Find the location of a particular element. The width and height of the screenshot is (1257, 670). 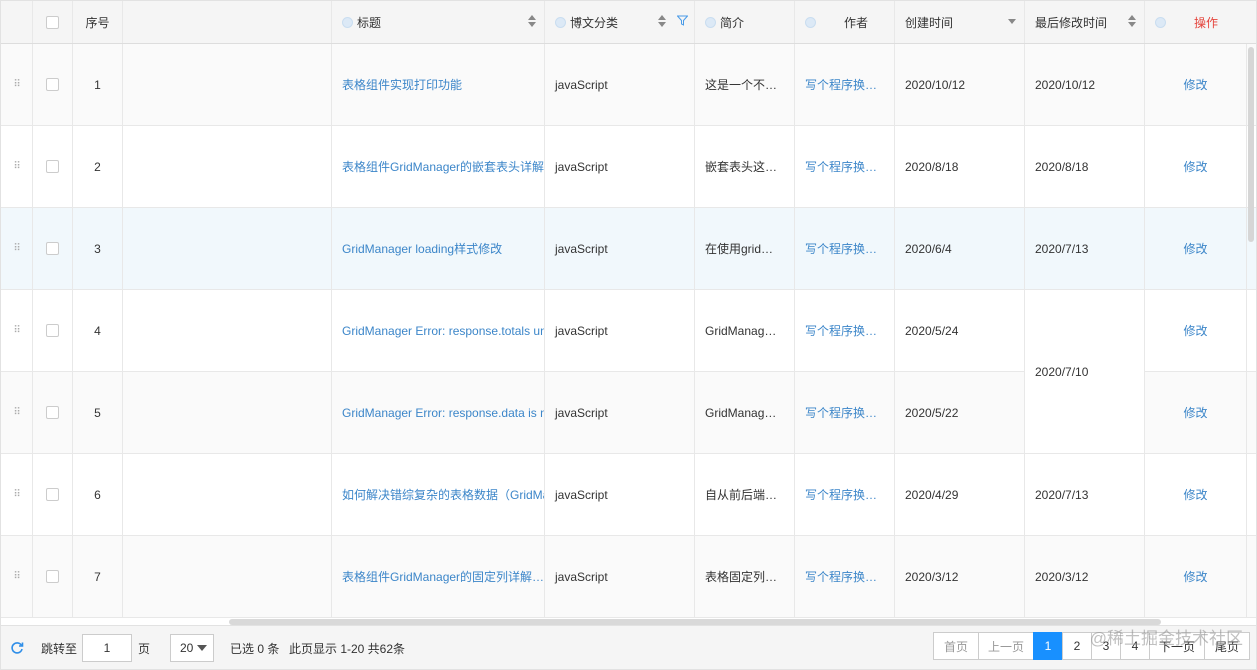

title-link: 表格组件实现打印功能 is located at coordinates (402, 84).